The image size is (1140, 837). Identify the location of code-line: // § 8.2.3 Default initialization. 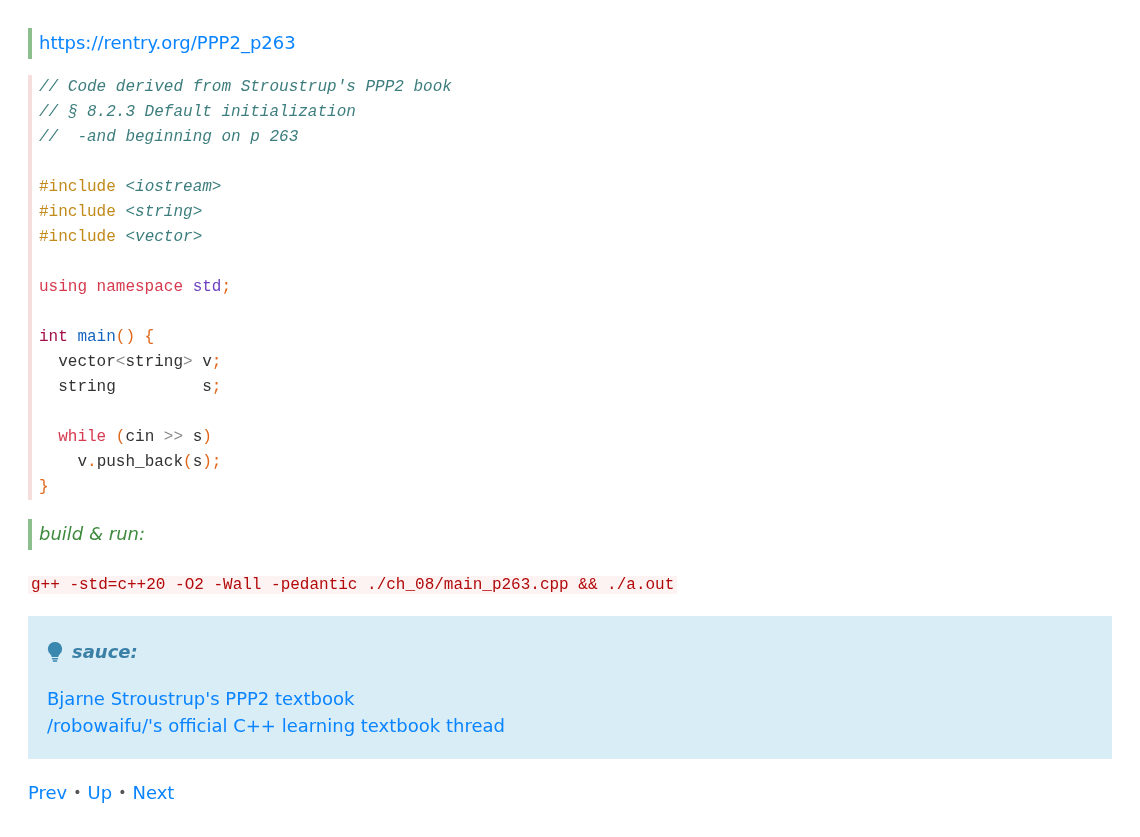
(197, 112).